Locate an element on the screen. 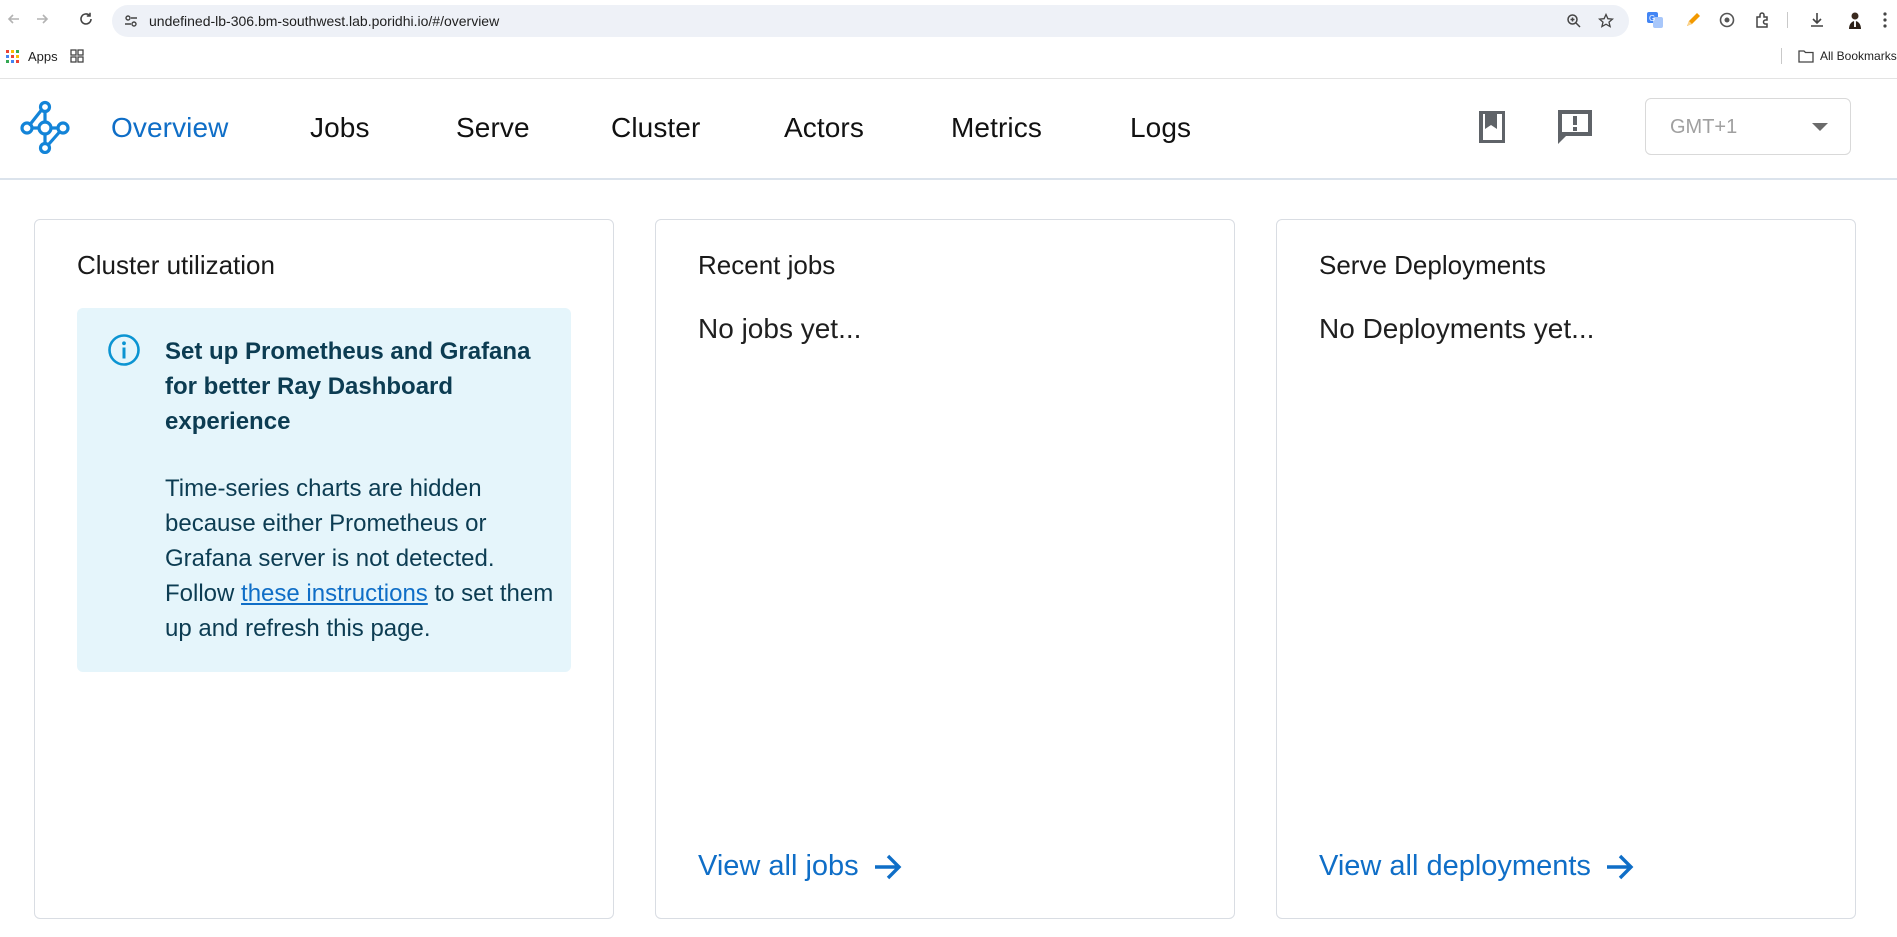 The width and height of the screenshot is (1897, 937). apps-grid-icon is located at coordinates (12, 56).